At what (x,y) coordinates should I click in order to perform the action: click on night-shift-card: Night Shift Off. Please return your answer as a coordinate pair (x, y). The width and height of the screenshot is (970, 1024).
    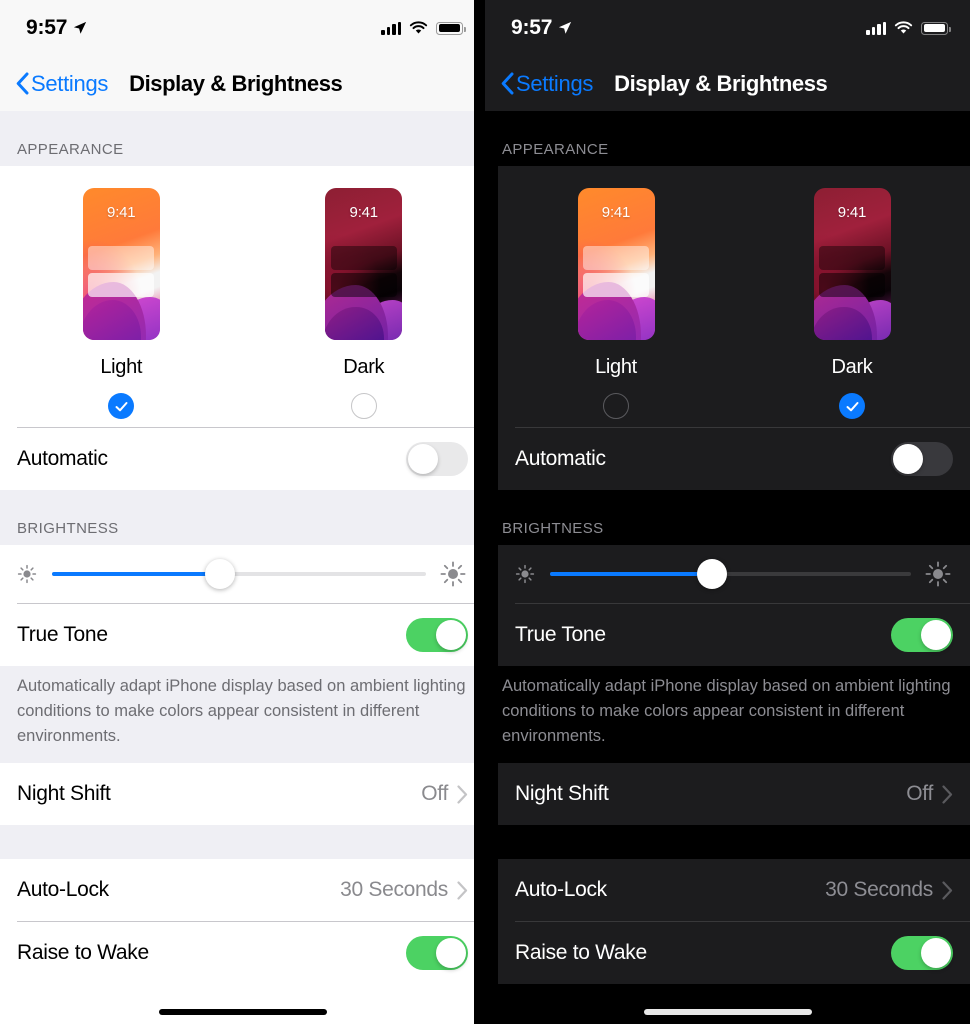
    Looking at the image, I should click on (242, 794).